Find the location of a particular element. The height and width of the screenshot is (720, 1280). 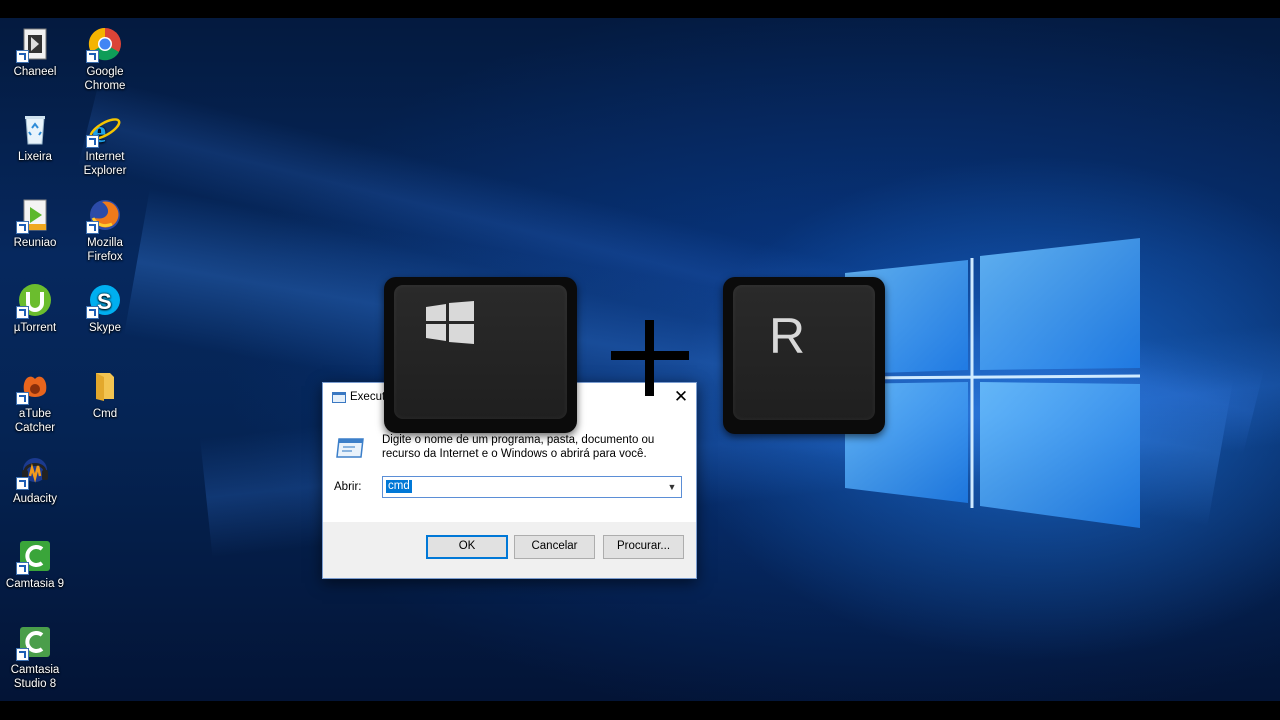

skype-icon: S is located at coordinates (104, 301).